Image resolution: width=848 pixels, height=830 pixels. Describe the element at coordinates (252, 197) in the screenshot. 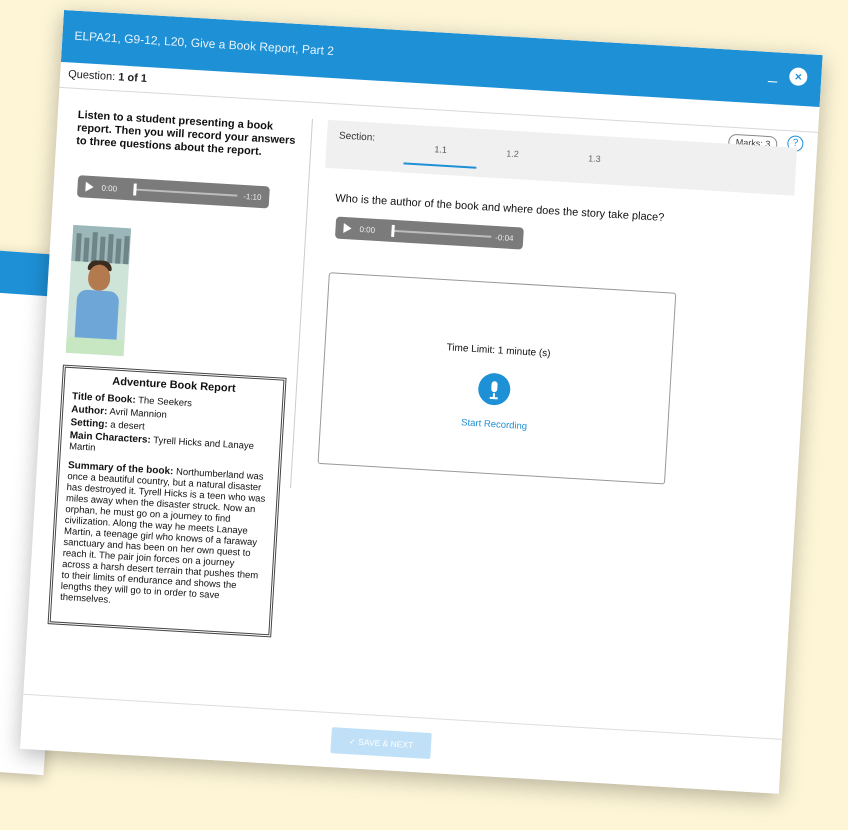

I see `audio-remaining: -1:10` at that location.